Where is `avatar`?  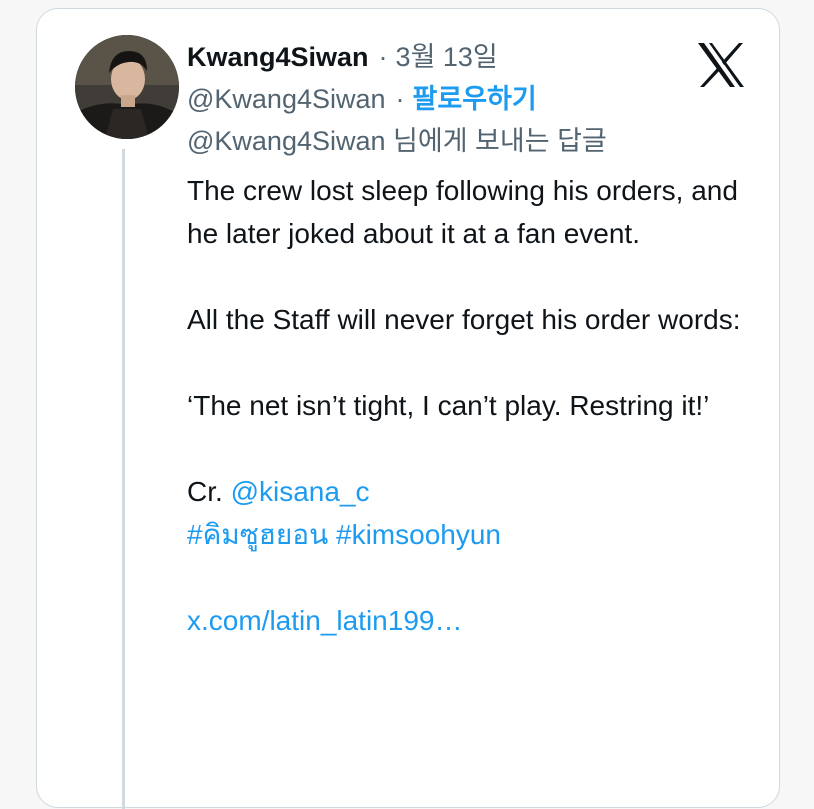
avatar is located at coordinates (127, 87).